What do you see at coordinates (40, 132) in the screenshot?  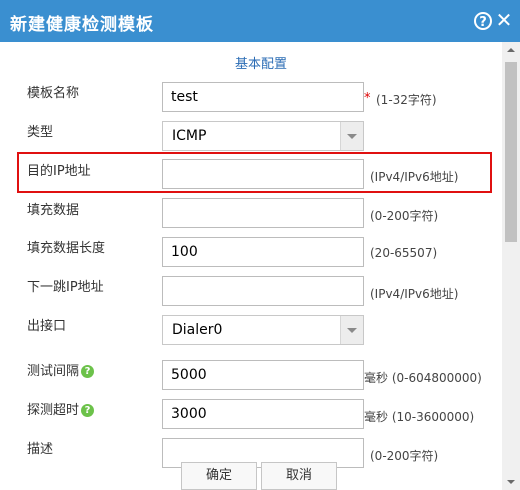 I see `type-label: 类型` at bounding box center [40, 132].